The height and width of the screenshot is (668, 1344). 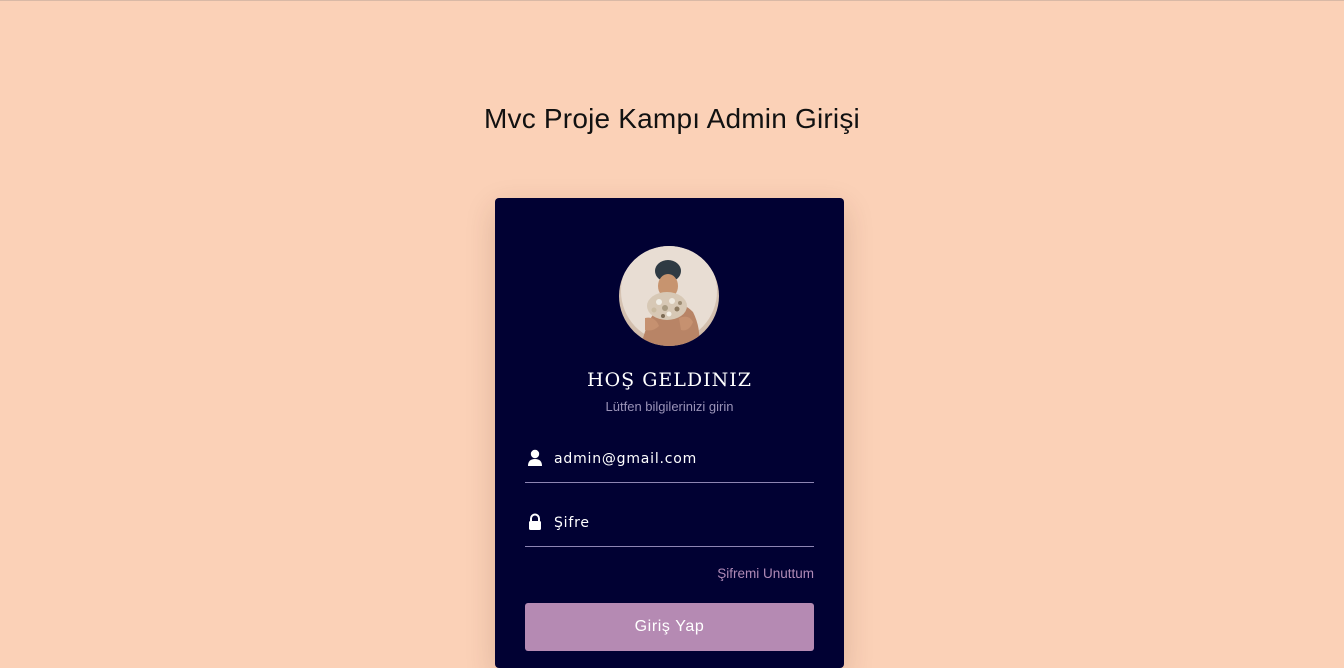 I want to click on welcome-subtitle: Lütfen bilgilerinizi girin, so click(x=669, y=406).